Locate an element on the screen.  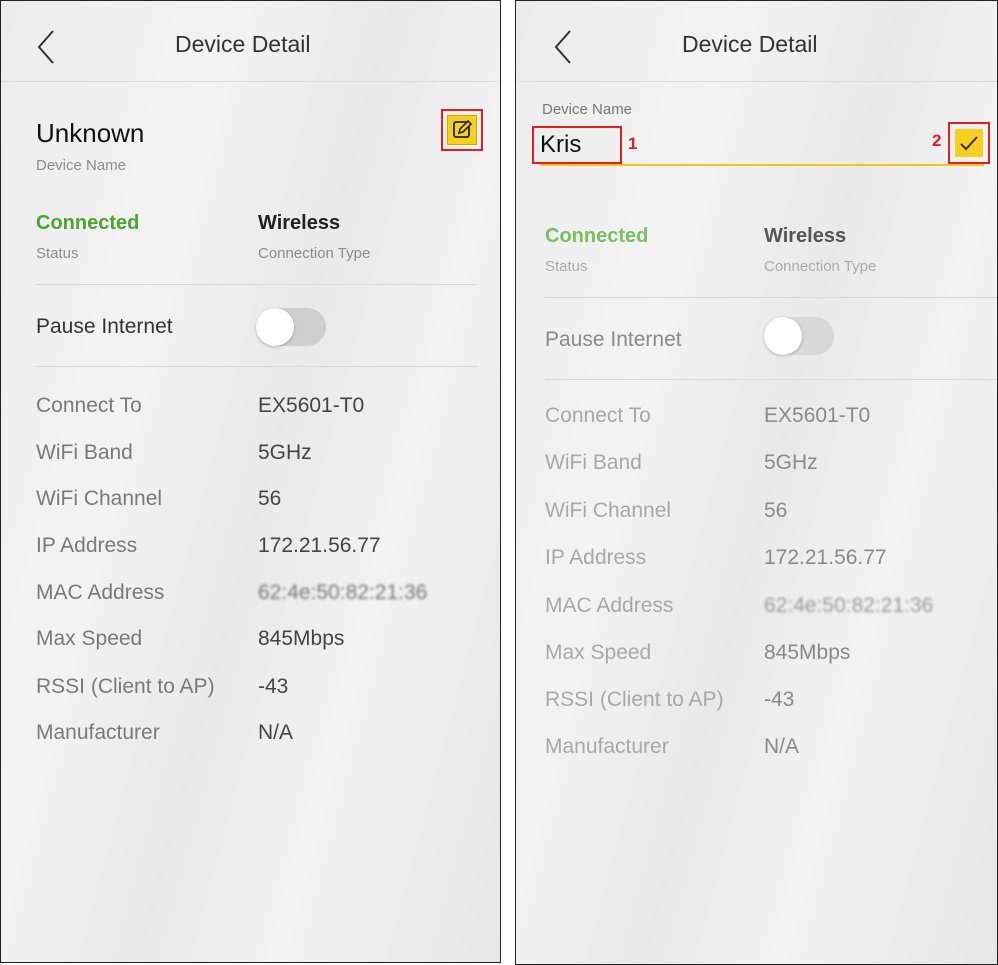
input-underline is located at coordinates (762, 165).